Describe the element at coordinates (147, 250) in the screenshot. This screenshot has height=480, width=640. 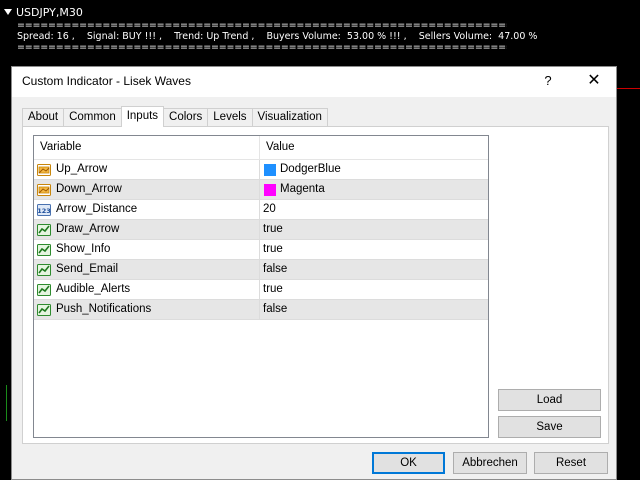
I see `variable-cell: Show_Info` at that location.